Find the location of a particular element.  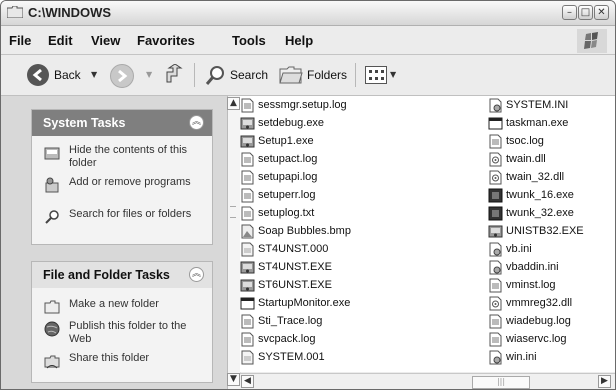

scroll-left-icon: ◀ is located at coordinates (247, 381).